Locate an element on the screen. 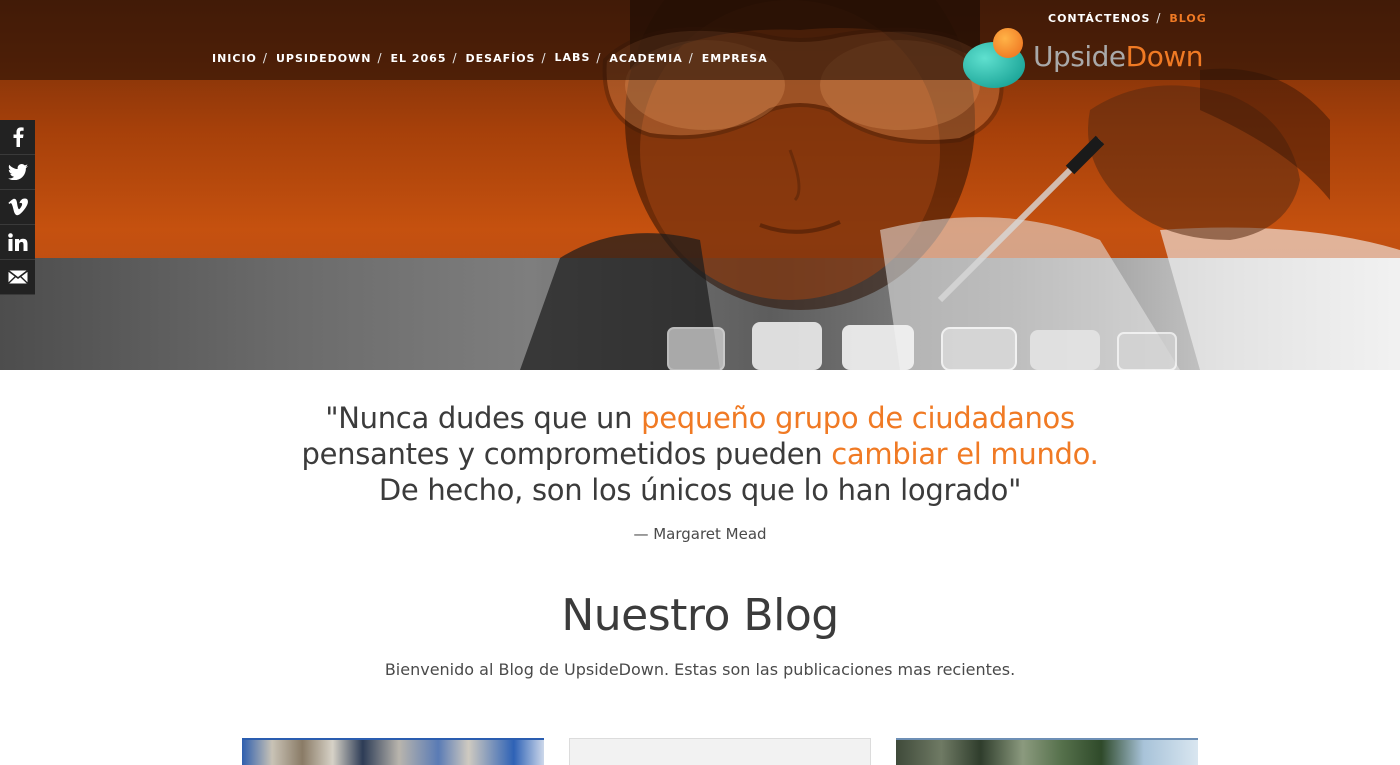 This screenshot has height=765, width=1400. twitter-icon is located at coordinates (17, 172).